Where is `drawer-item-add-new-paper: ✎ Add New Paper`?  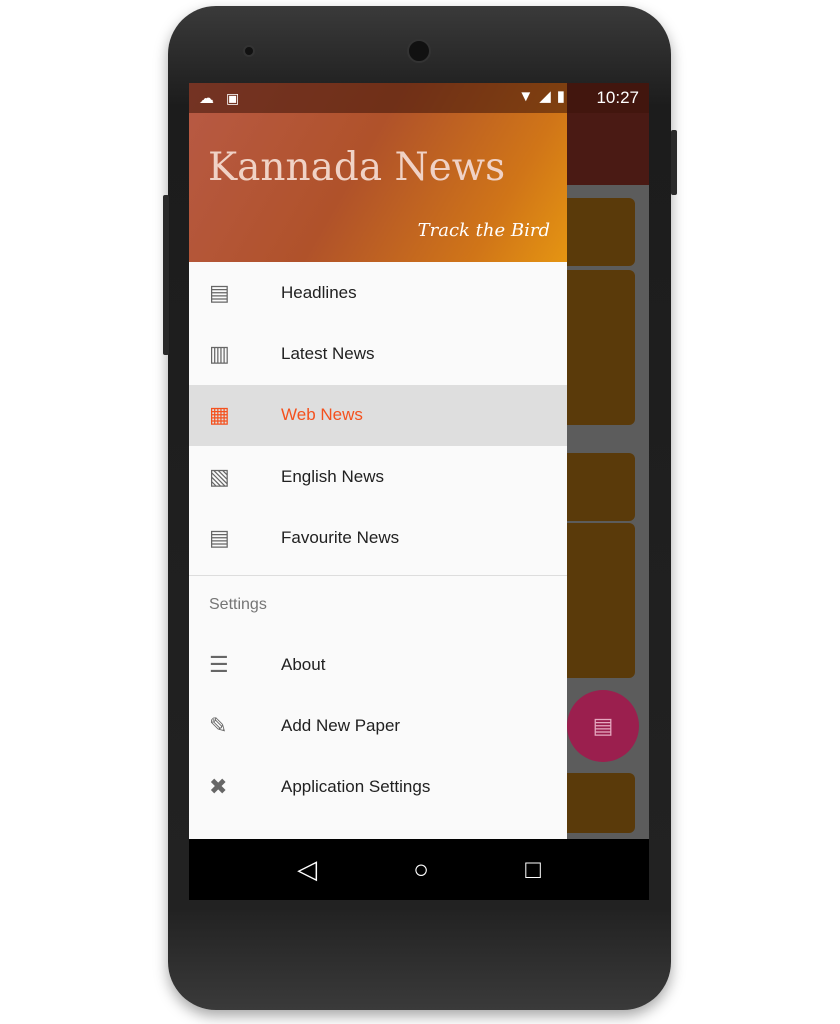 drawer-item-add-new-paper: ✎ Add New Paper is located at coordinates (378, 725).